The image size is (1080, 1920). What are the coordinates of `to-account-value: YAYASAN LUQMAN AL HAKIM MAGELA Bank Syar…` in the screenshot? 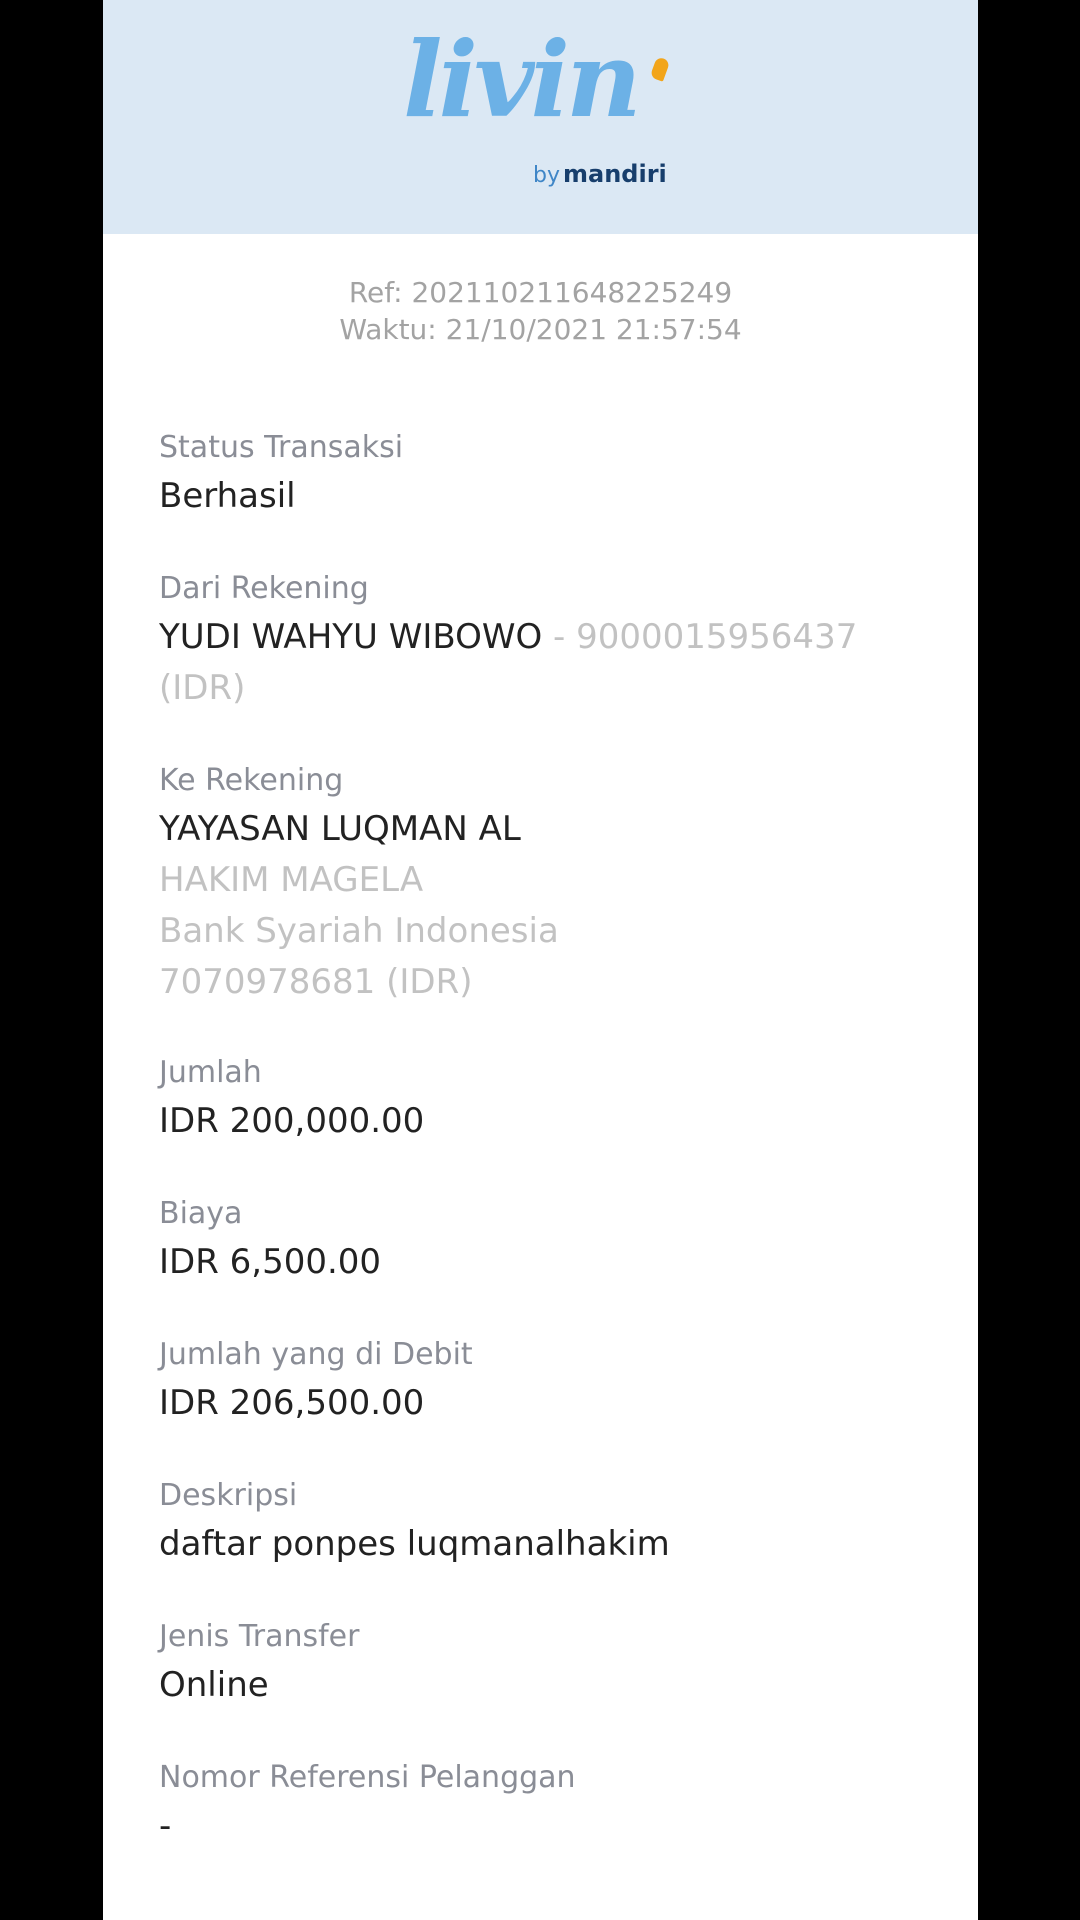 It's located at (549, 906).